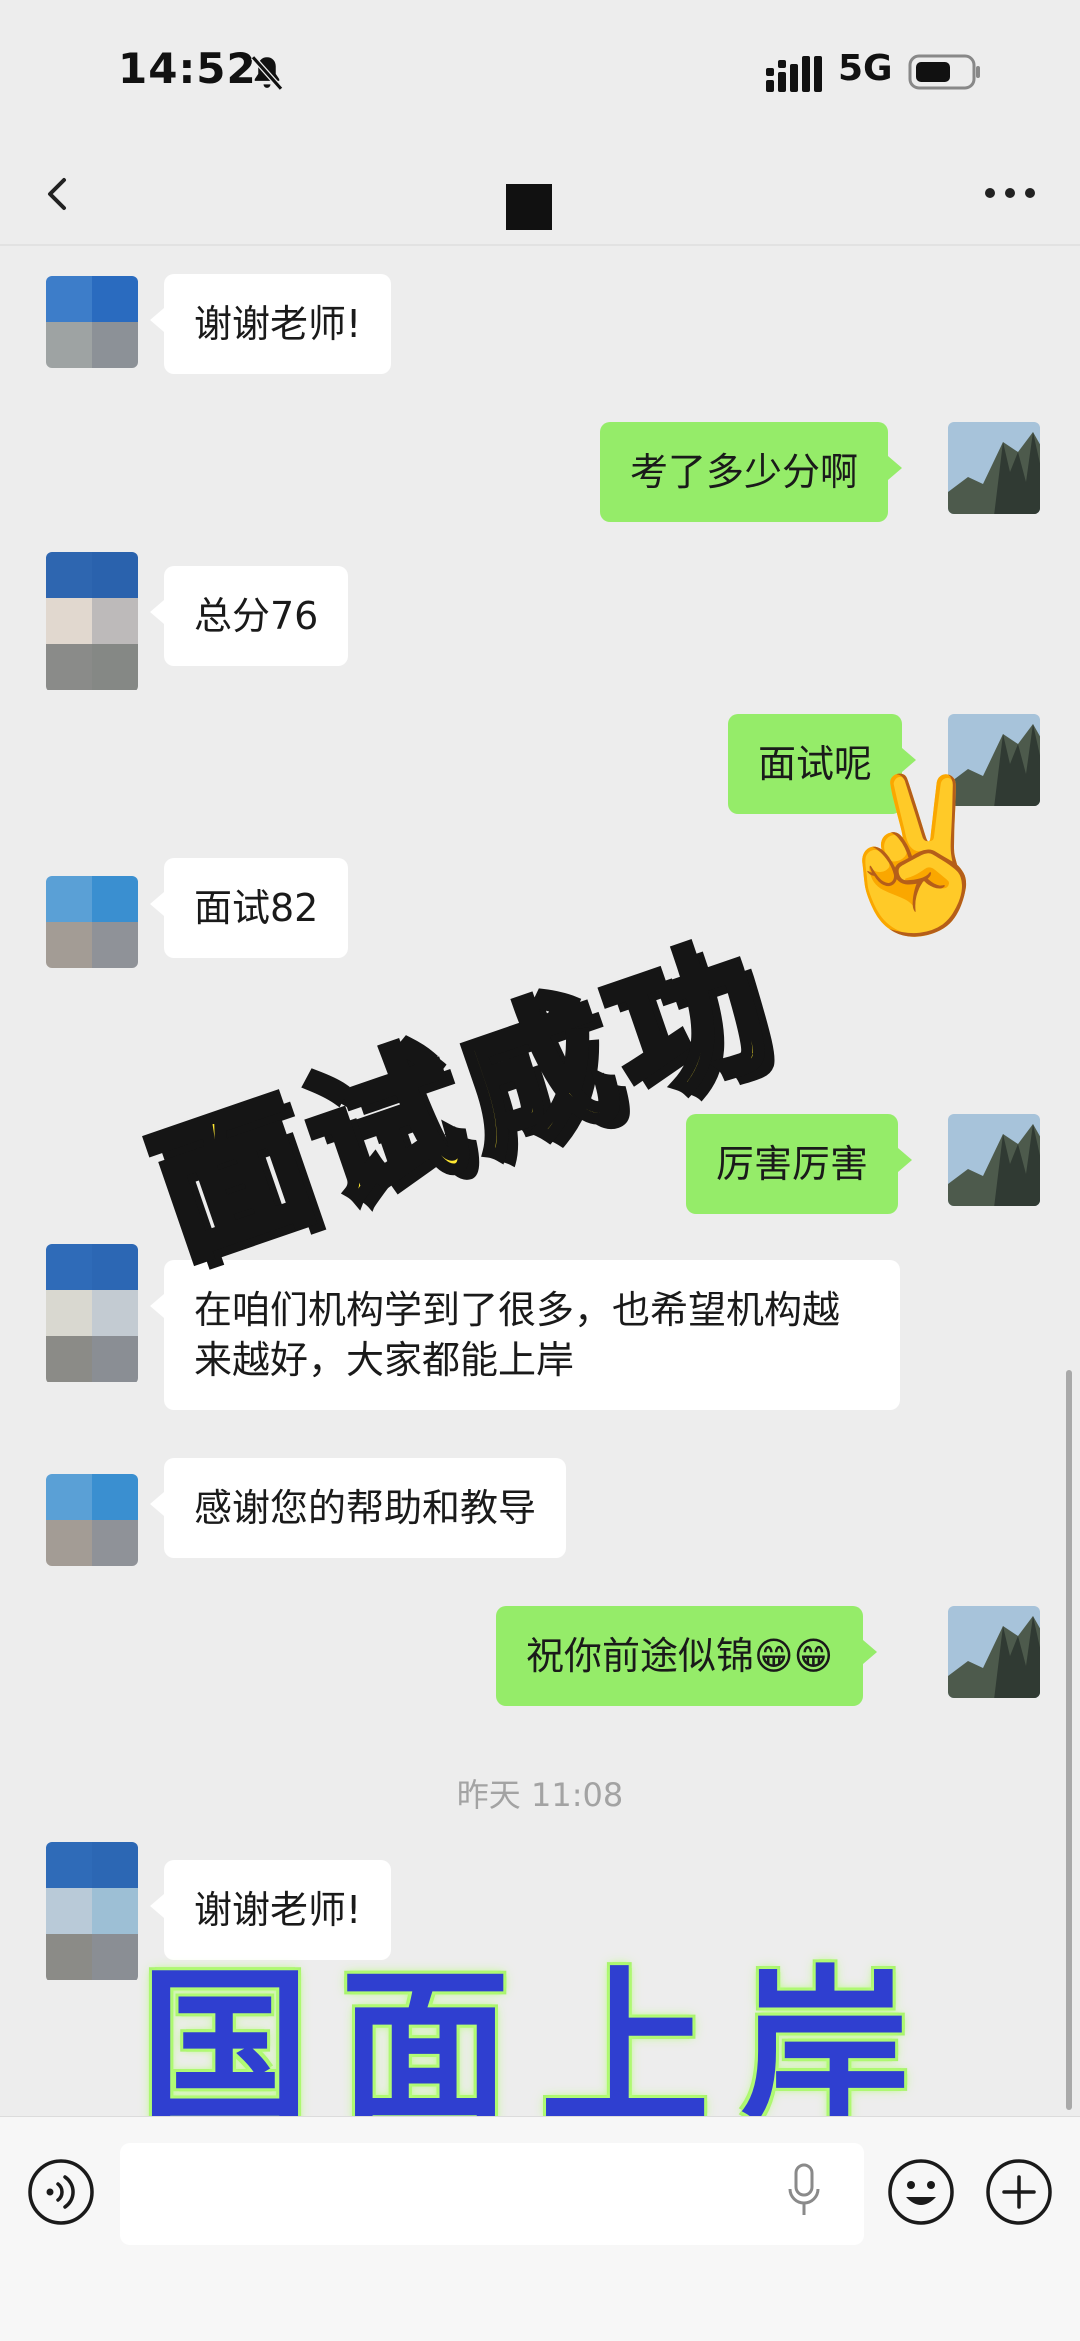 Image resolution: width=1080 pixels, height=2341 pixels. Describe the element at coordinates (61, 2192) in the screenshot. I see `voice-icon` at that location.